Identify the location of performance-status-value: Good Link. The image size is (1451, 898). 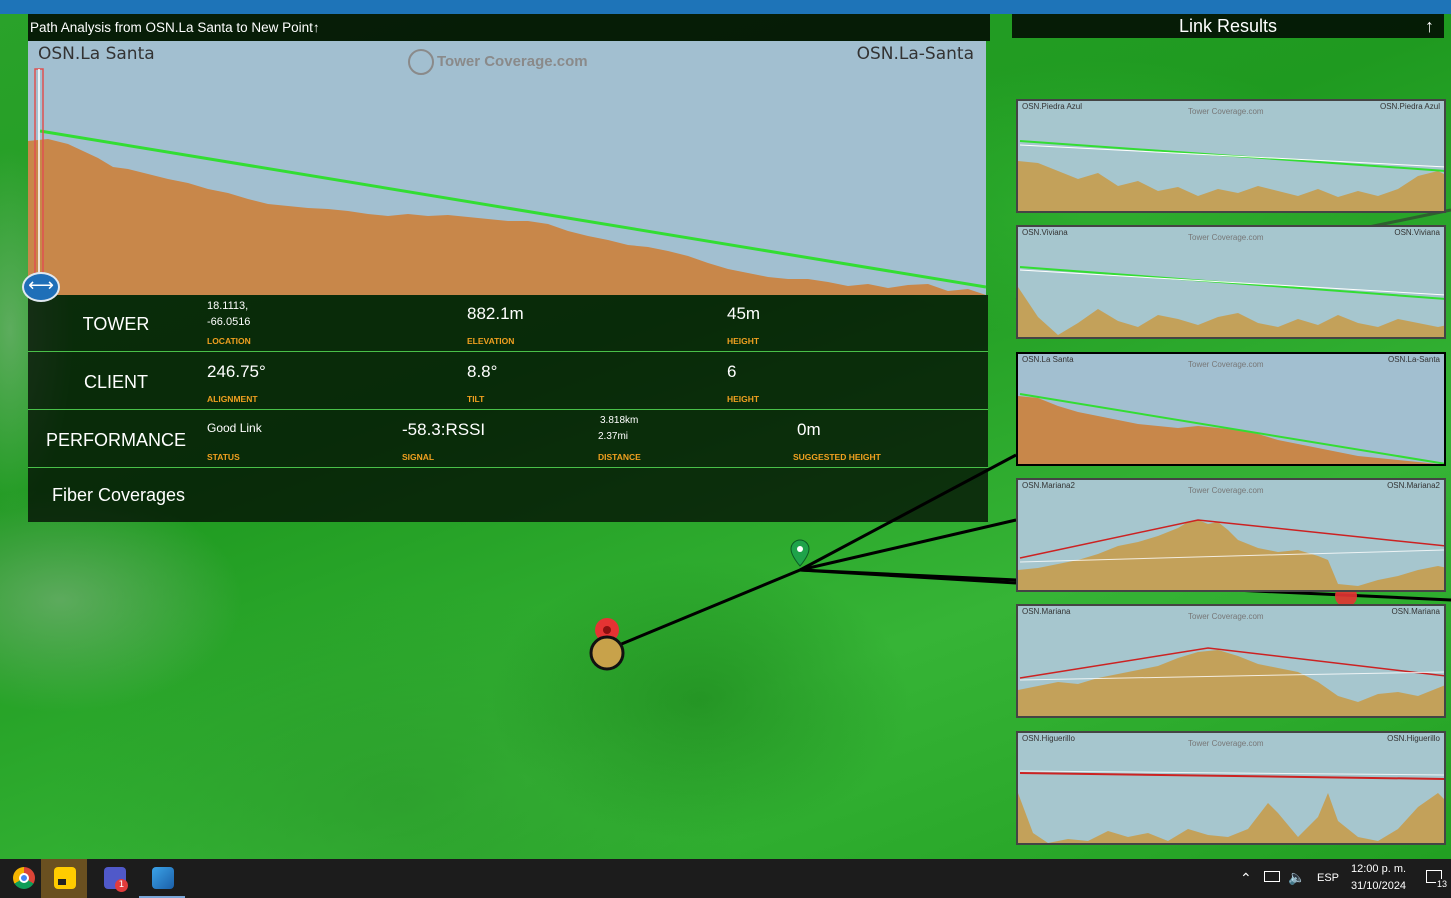
(234, 428).